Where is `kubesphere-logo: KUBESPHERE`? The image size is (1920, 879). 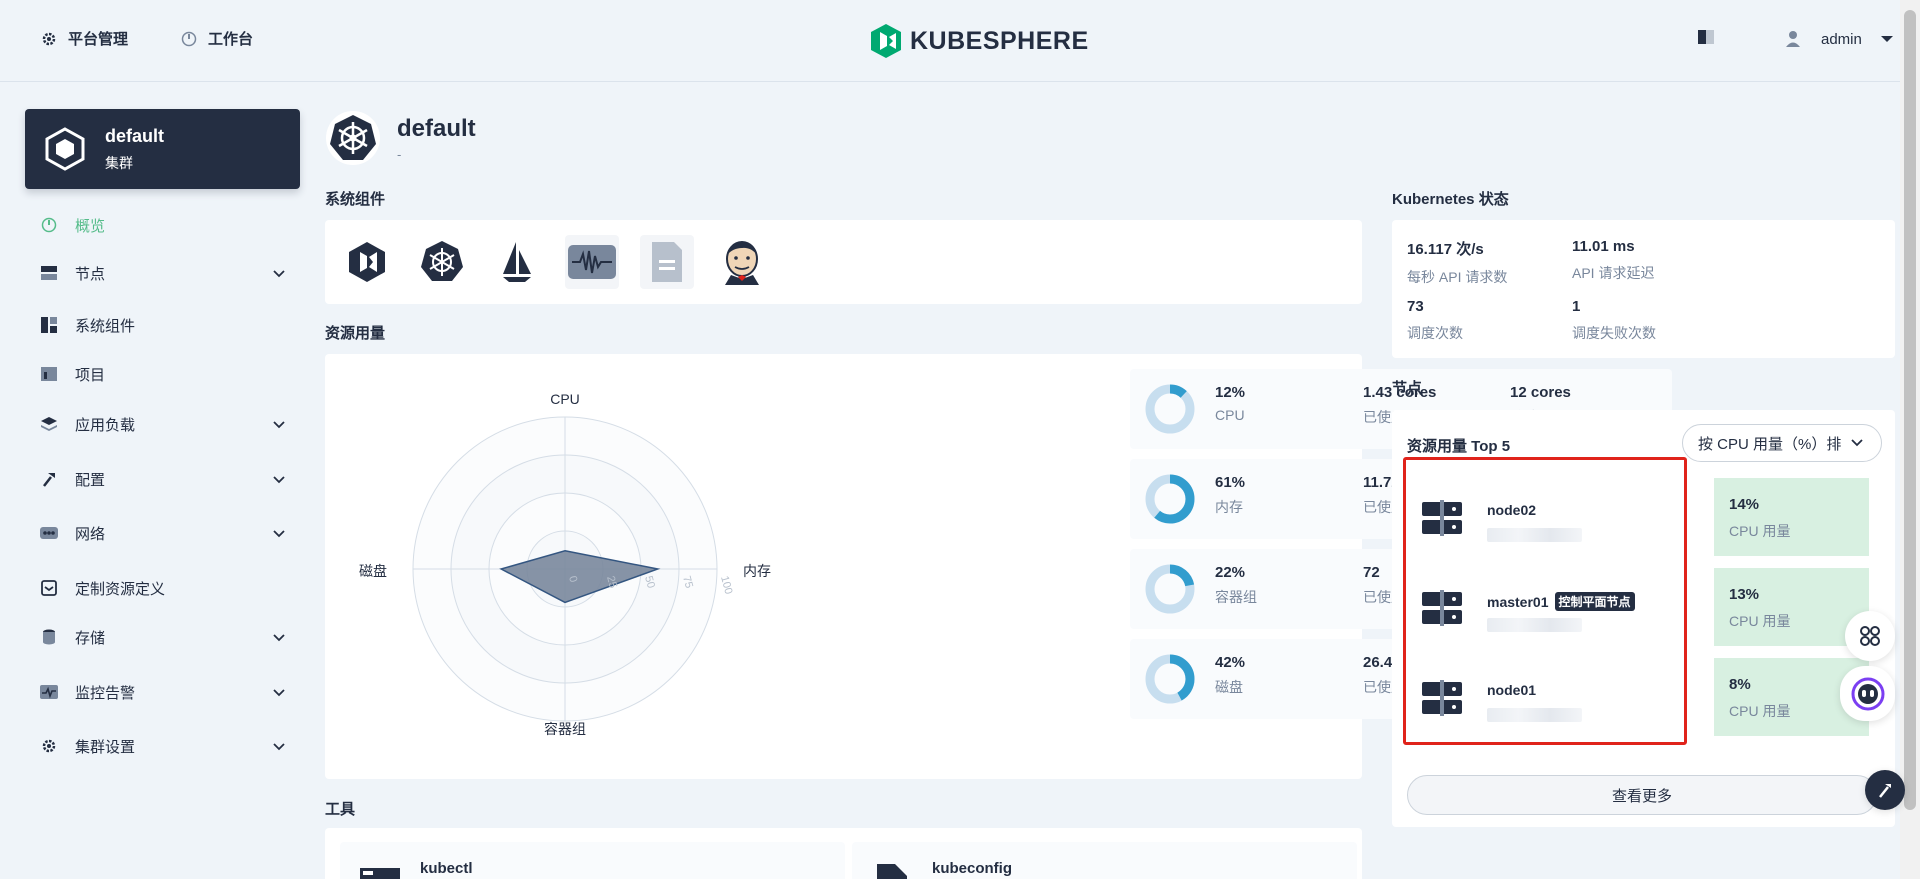
kubesphere-logo: KUBESPHERE is located at coordinates (979, 41).